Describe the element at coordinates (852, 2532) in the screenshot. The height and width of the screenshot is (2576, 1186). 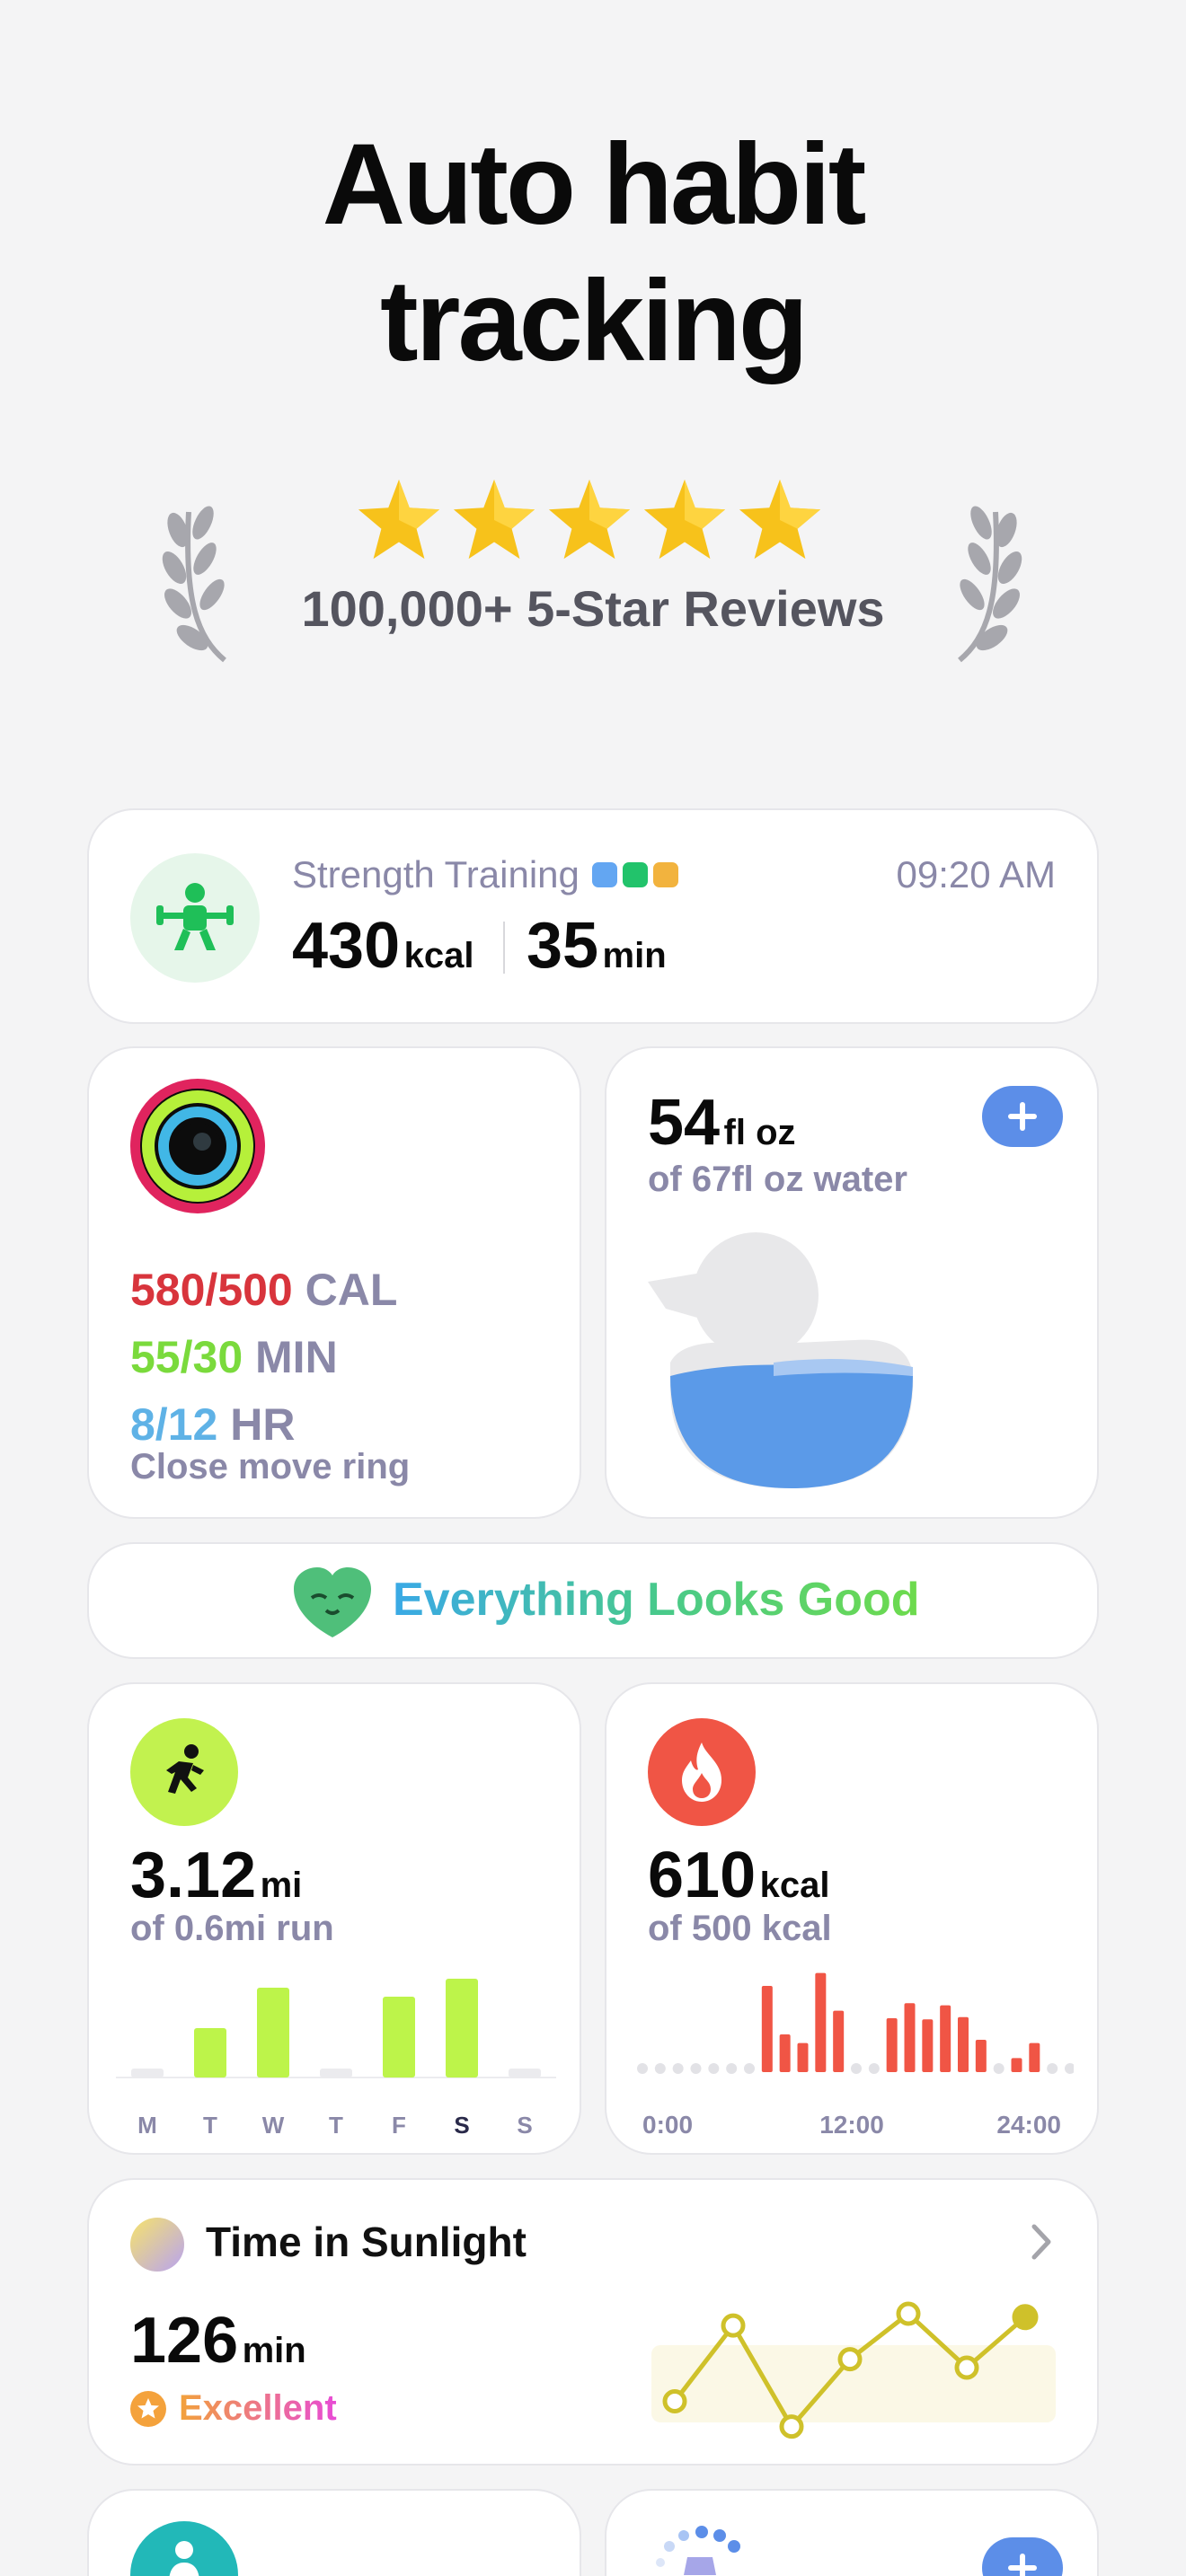
I see `next-tracker-card` at that location.